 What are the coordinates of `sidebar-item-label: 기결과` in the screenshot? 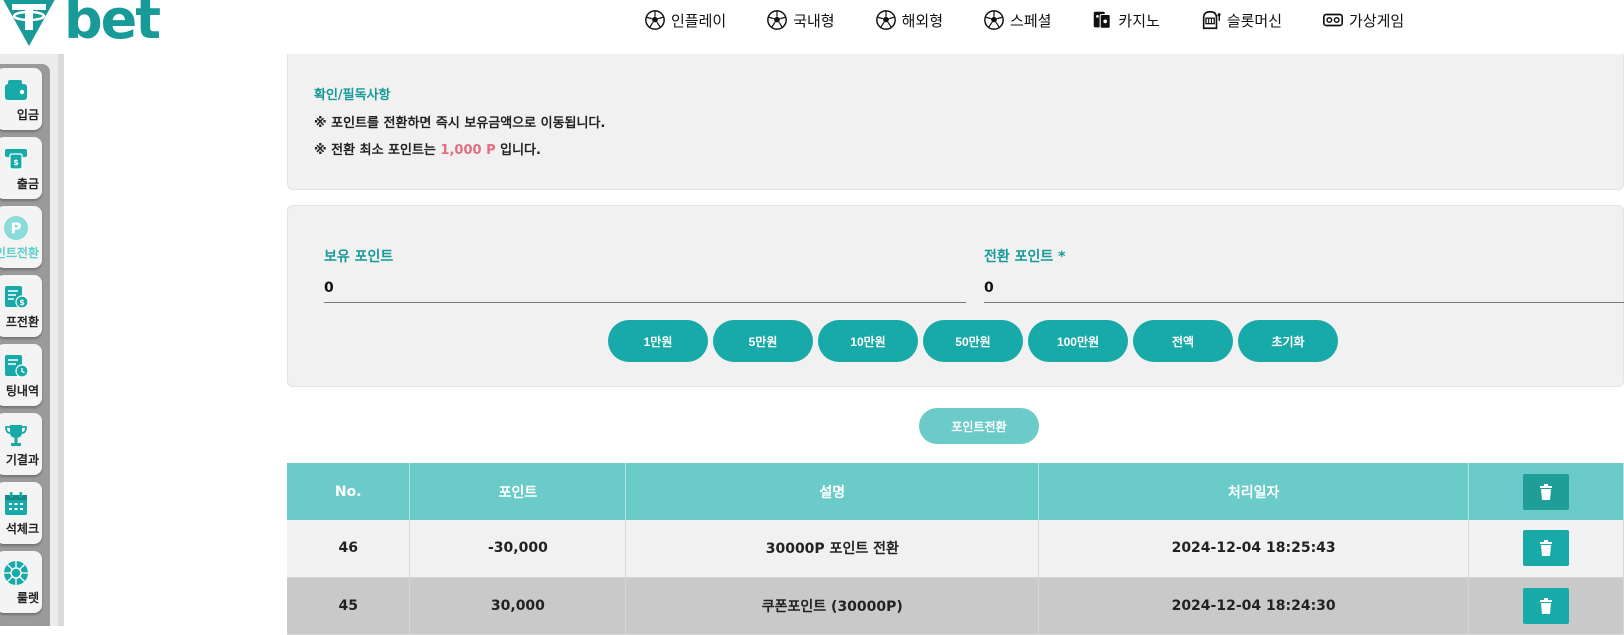 It's located at (22, 459).